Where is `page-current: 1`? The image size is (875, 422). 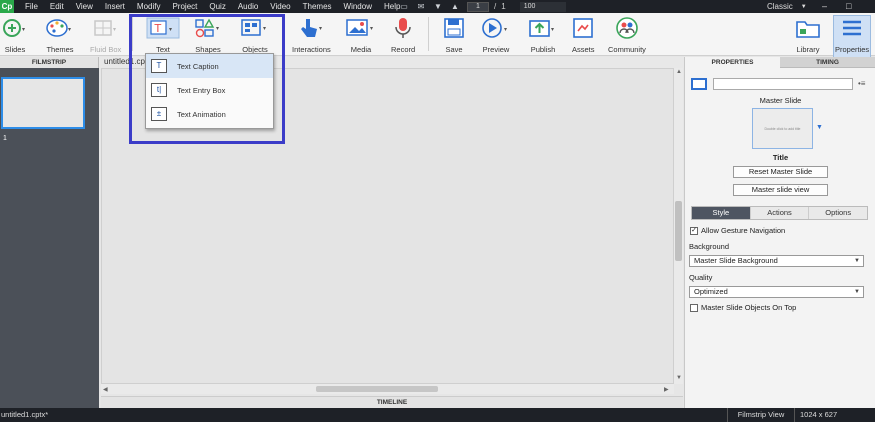
page-current: 1 is located at coordinates (478, 6).